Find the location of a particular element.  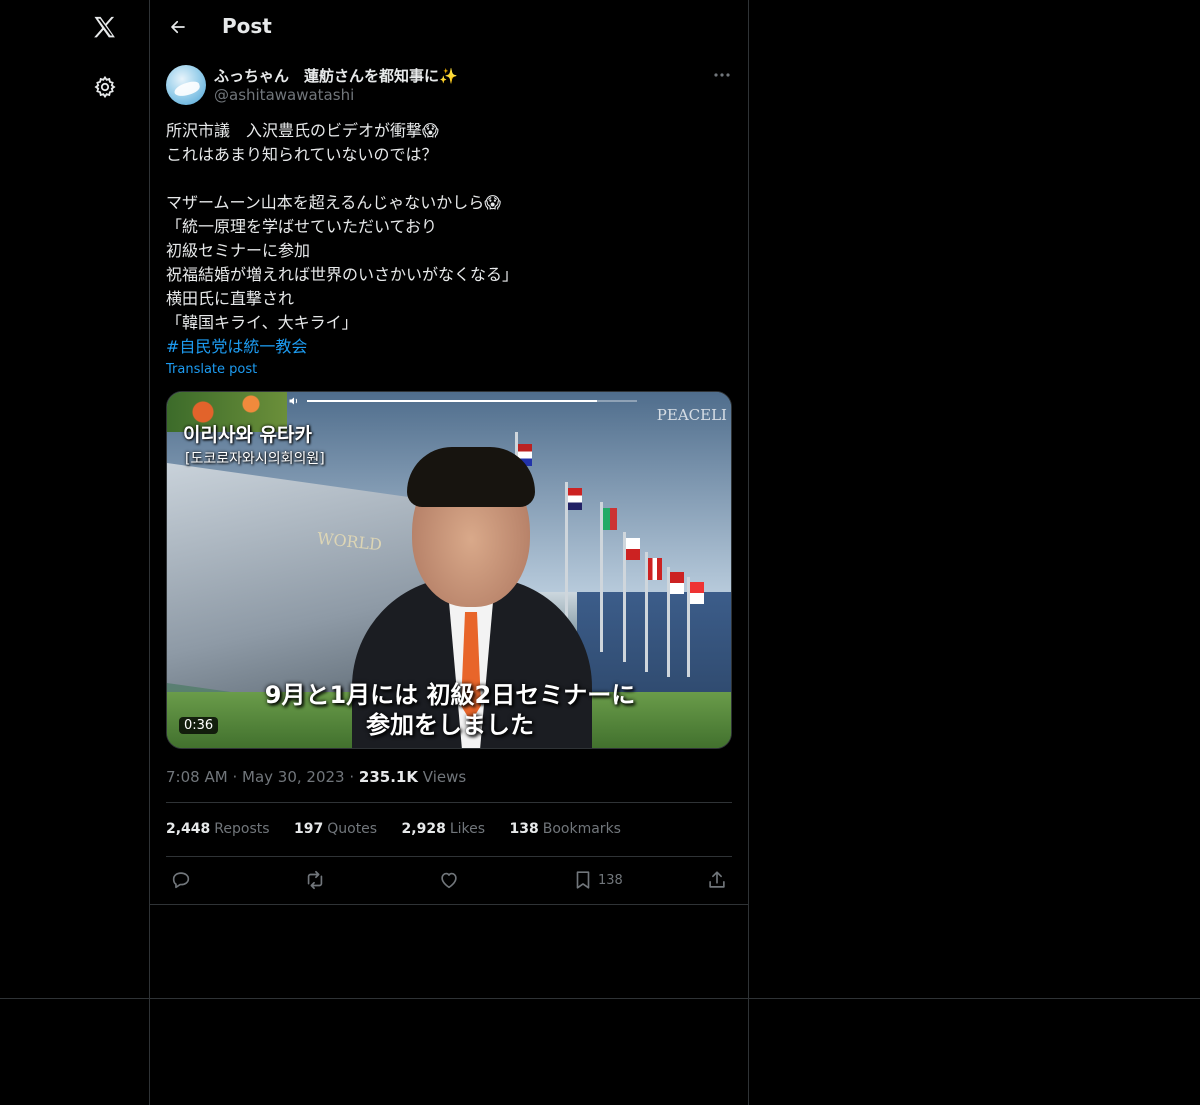

action-bar: 138 is located at coordinates (449, 880).